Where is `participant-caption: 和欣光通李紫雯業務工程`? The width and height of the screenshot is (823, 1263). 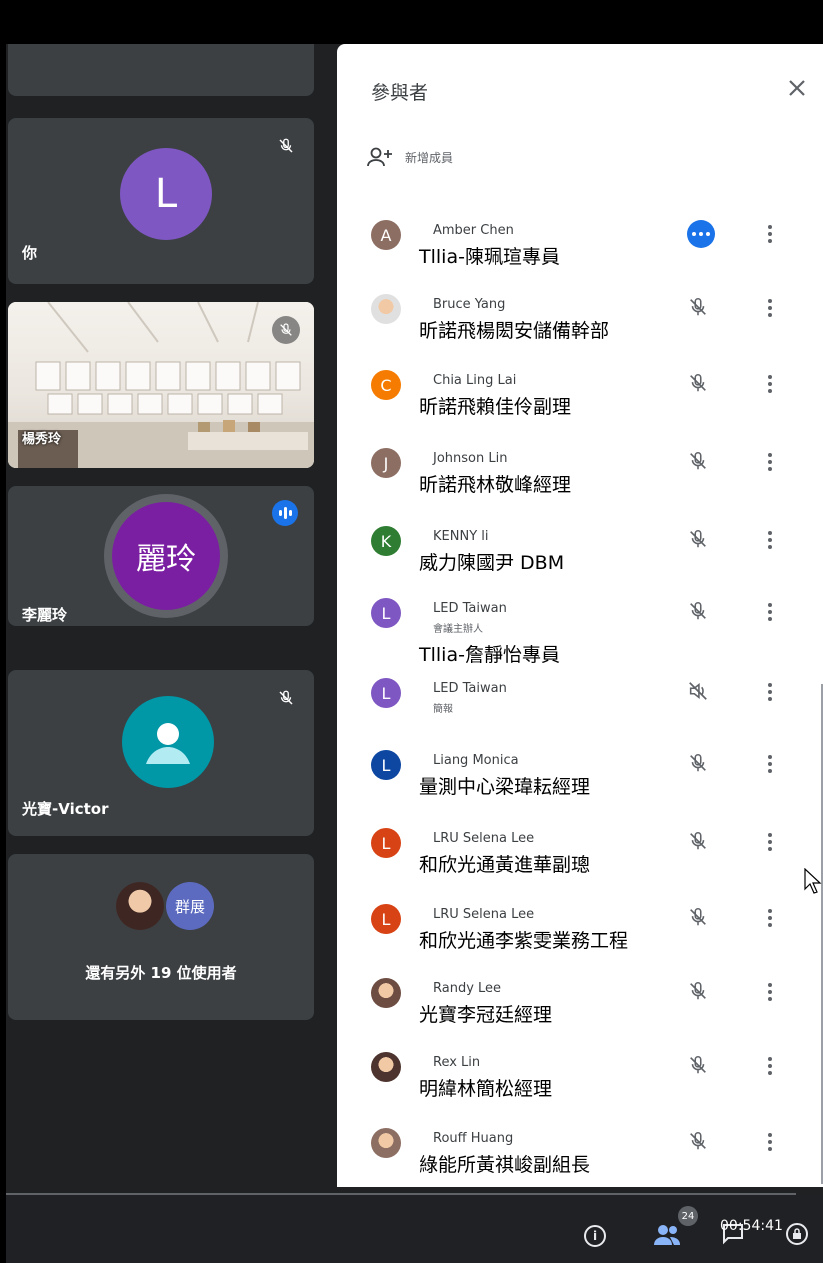 participant-caption: 和欣光通李紫雯業務工程 is located at coordinates (524, 941).